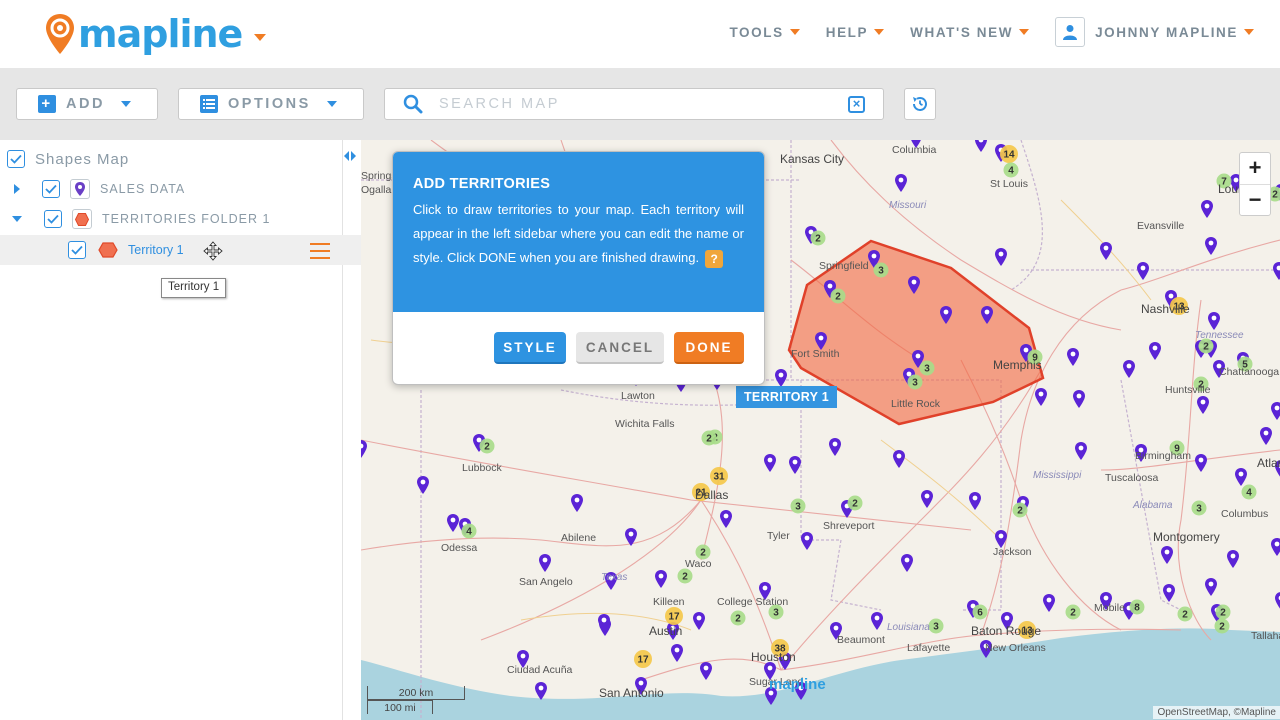  What do you see at coordinates (714, 258) in the screenshot?
I see `help-icon: ?` at bounding box center [714, 258].